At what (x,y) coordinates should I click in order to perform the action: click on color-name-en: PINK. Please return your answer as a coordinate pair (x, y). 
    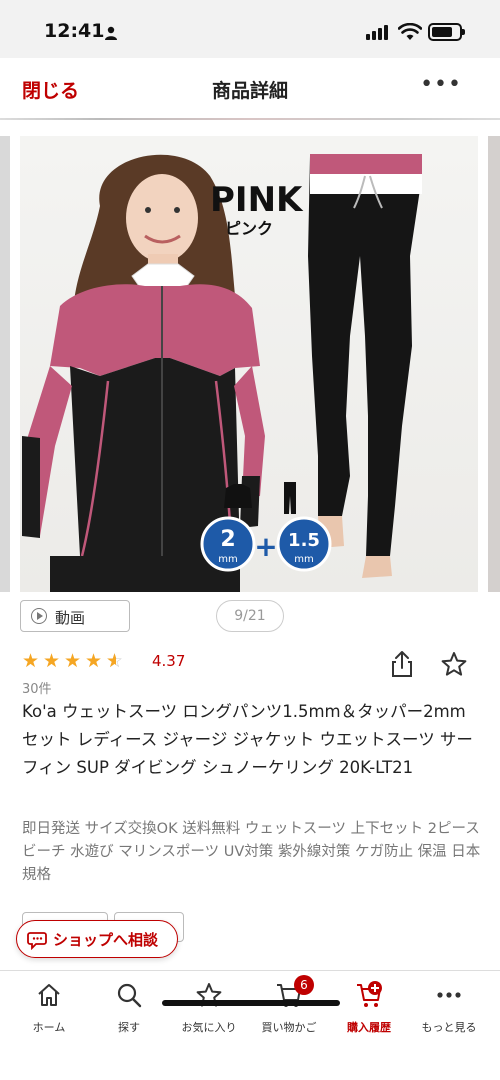
    Looking at the image, I should click on (257, 200).